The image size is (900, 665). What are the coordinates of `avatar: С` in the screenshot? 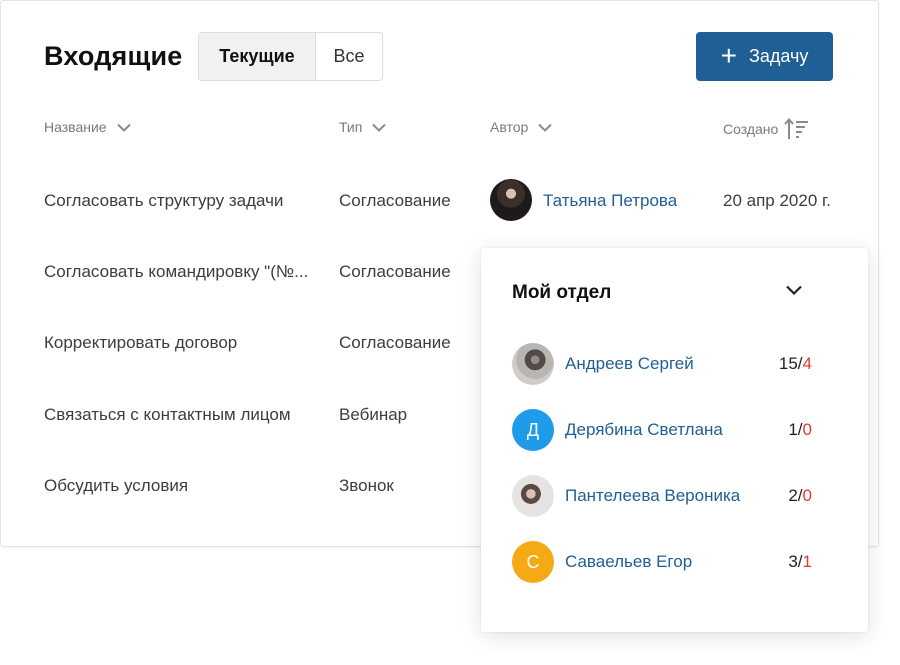 It's located at (533, 562).